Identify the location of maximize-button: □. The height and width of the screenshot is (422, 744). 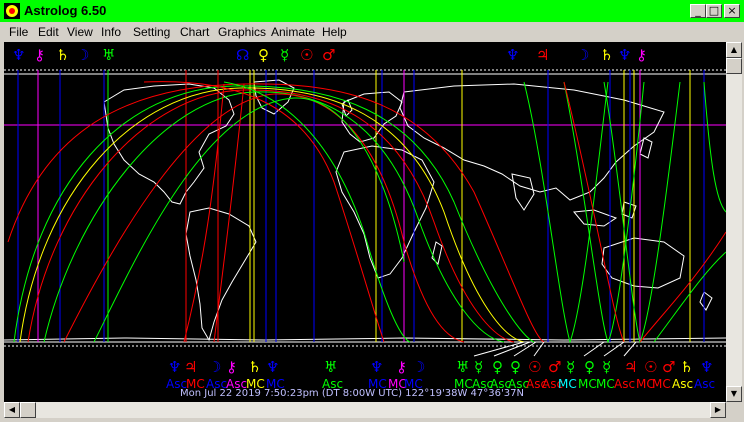
(714, 11).